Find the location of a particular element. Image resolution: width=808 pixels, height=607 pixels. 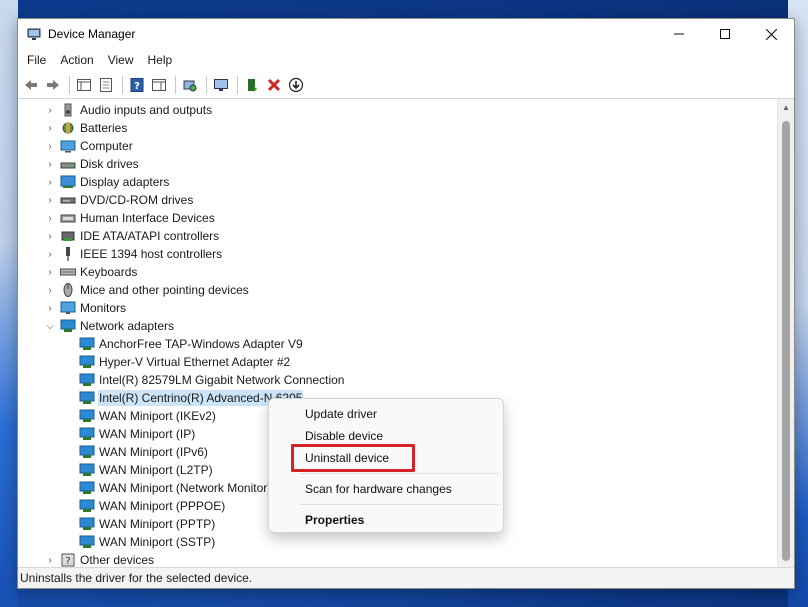

tree-label: Batteries is located at coordinates (104, 128).